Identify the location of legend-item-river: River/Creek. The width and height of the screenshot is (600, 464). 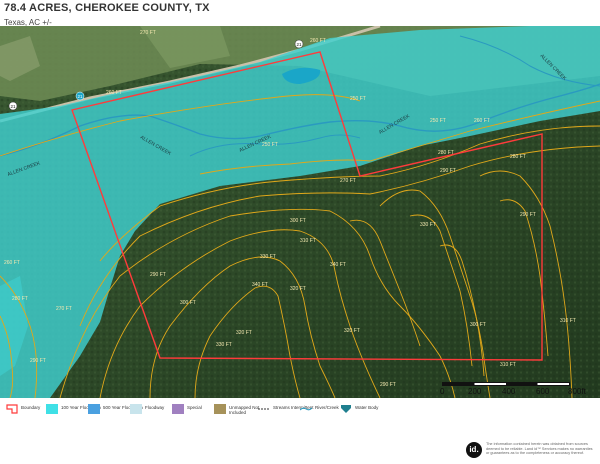
(320, 410).